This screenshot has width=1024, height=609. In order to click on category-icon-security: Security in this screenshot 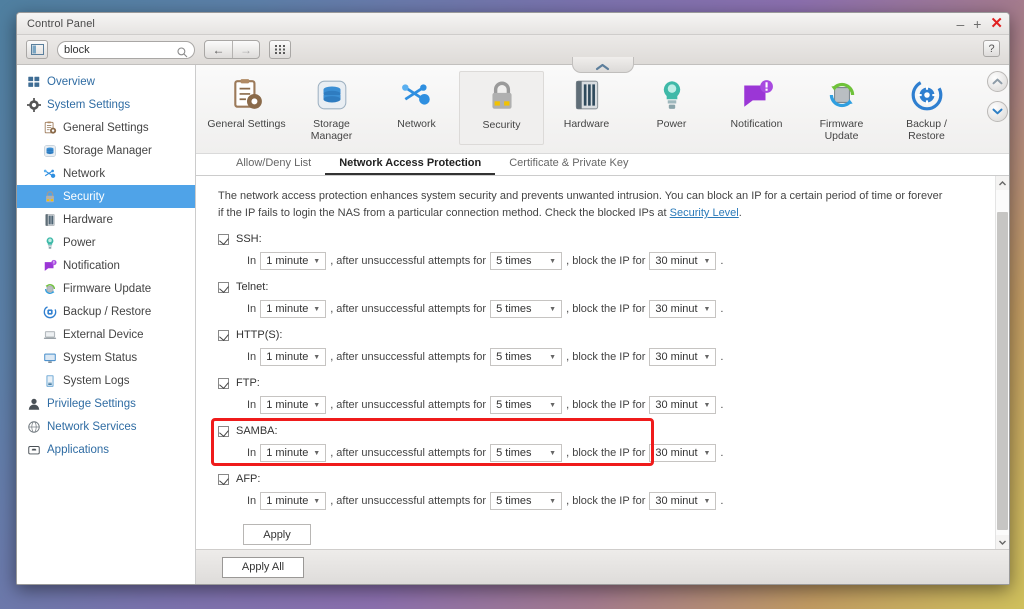, I will do `click(501, 108)`.